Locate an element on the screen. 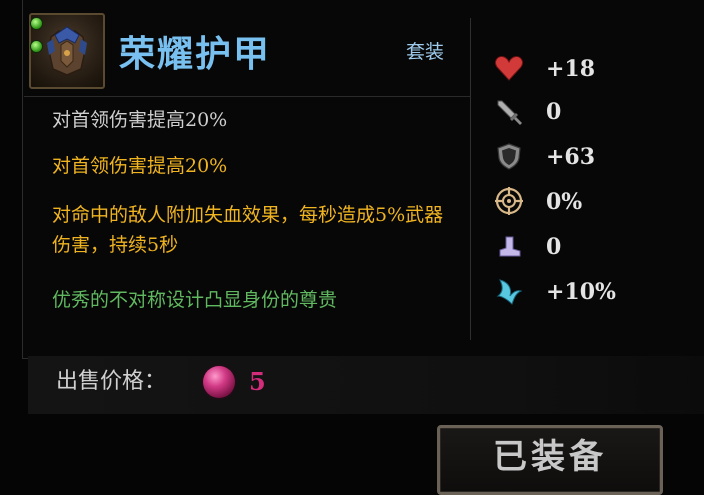  stats-divider is located at coordinates (470, 179).